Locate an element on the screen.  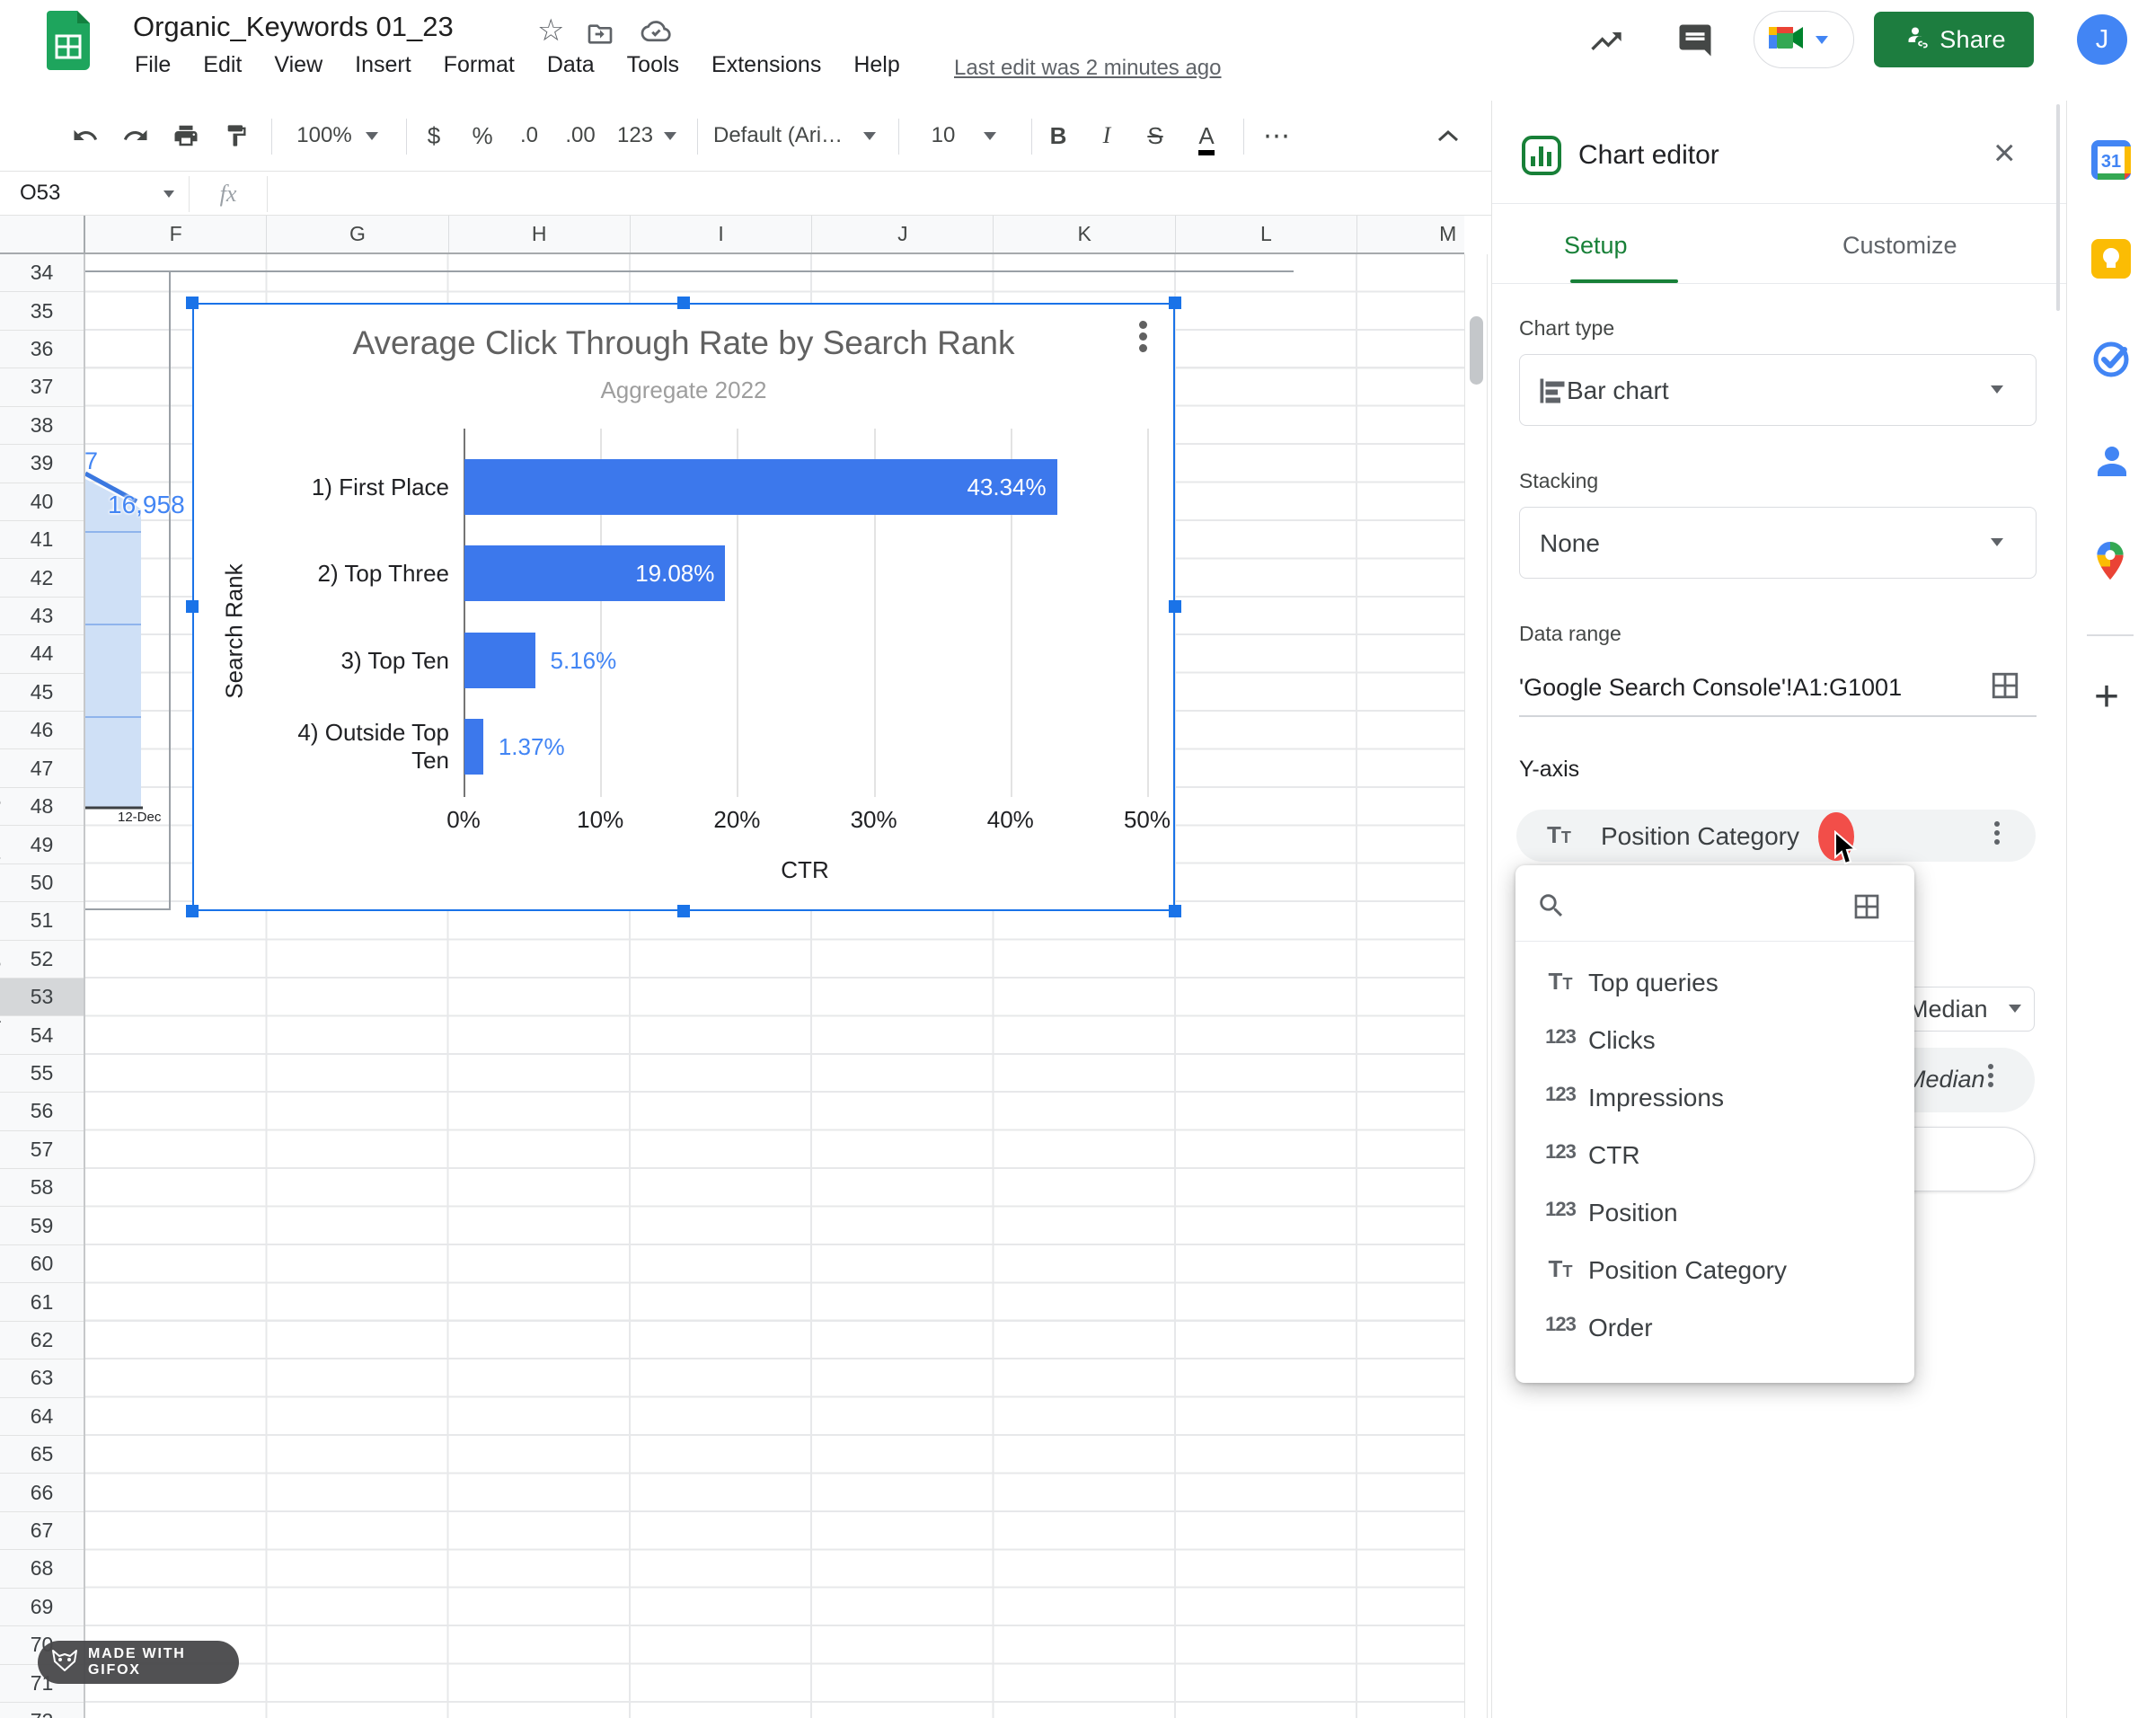
row-header-47: 47 is located at coordinates (42, 768).